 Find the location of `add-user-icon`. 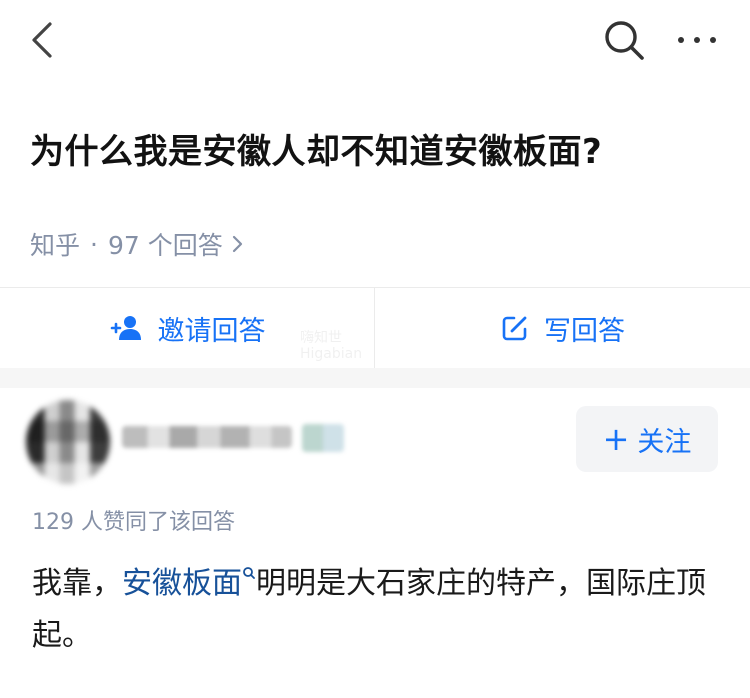

add-user-icon is located at coordinates (125, 328).